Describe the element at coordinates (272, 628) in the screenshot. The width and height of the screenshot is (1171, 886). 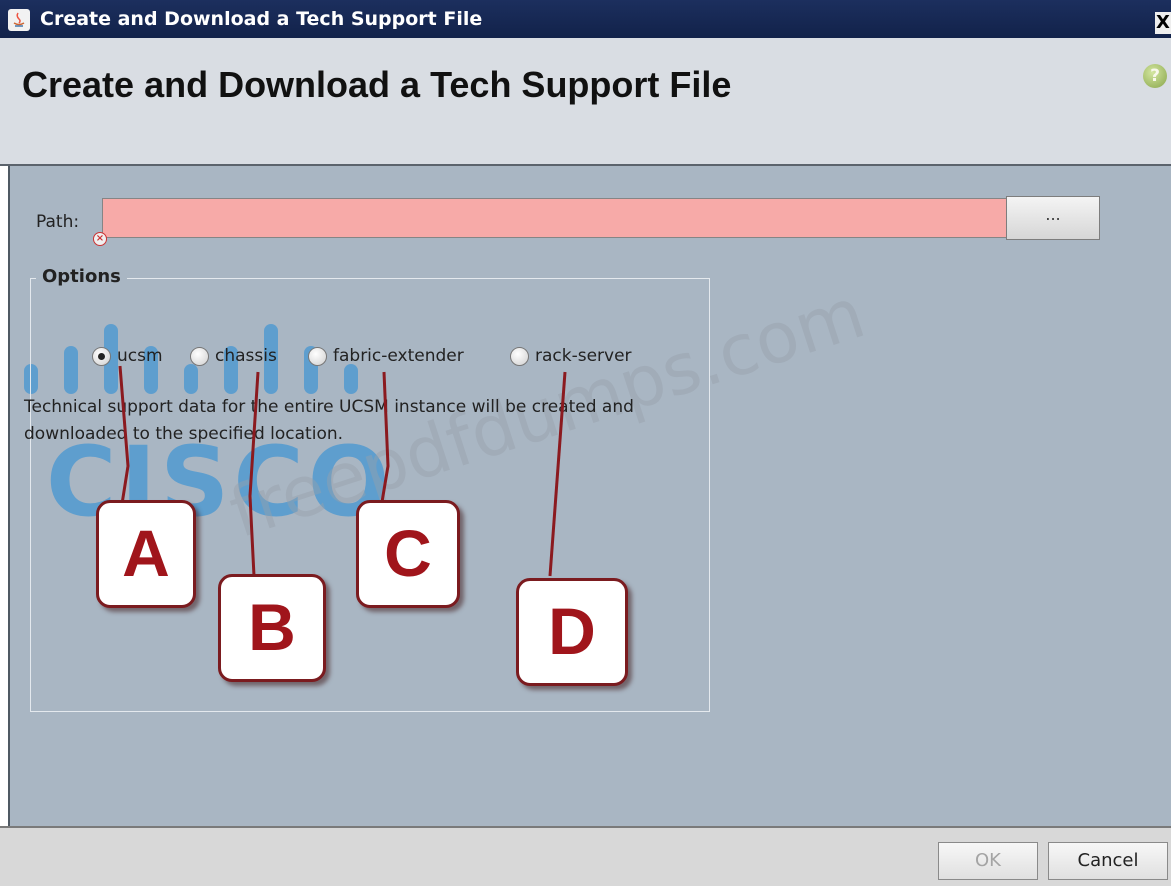
I see `callout-b: B` at that location.